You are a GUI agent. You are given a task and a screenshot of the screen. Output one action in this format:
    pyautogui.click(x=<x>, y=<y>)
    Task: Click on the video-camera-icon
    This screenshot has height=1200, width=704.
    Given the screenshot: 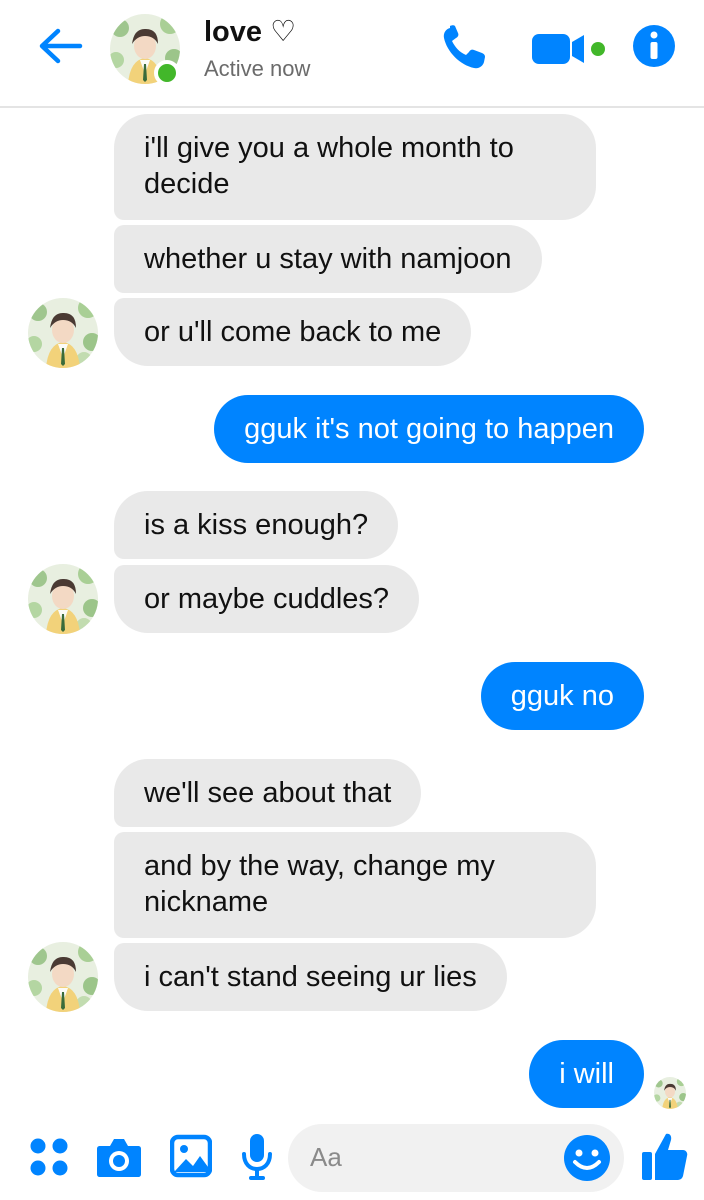 What is the action you would take?
    pyautogui.click(x=570, y=48)
    